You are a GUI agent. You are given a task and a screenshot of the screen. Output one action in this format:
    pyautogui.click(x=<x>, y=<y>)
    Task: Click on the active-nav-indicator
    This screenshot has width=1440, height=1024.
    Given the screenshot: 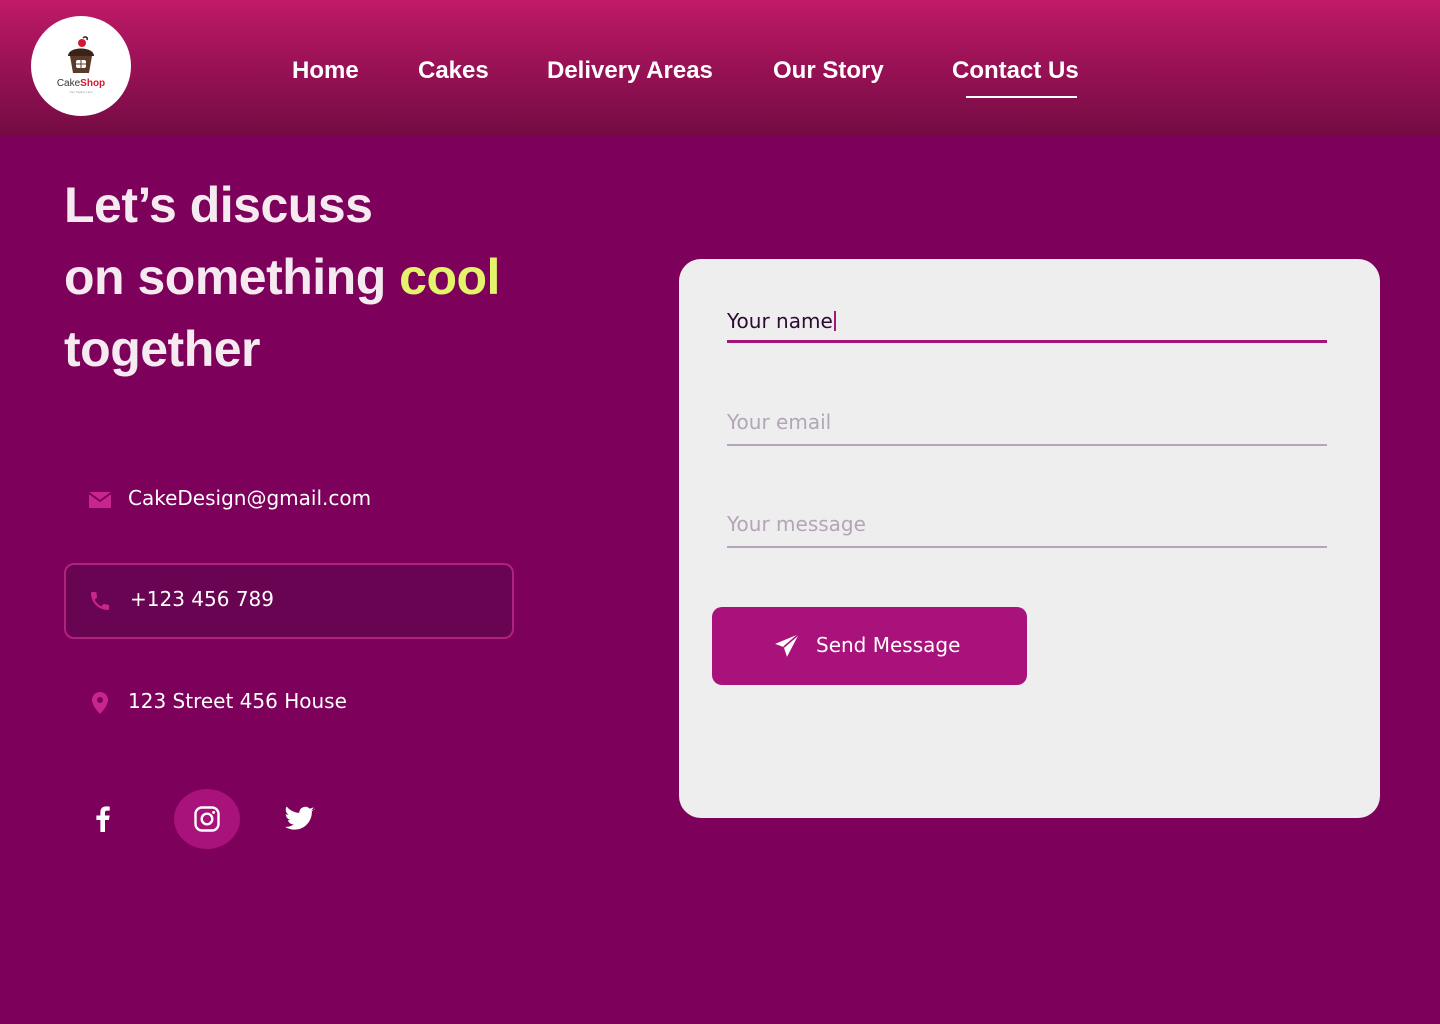 What is the action you would take?
    pyautogui.click(x=1021, y=97)
    